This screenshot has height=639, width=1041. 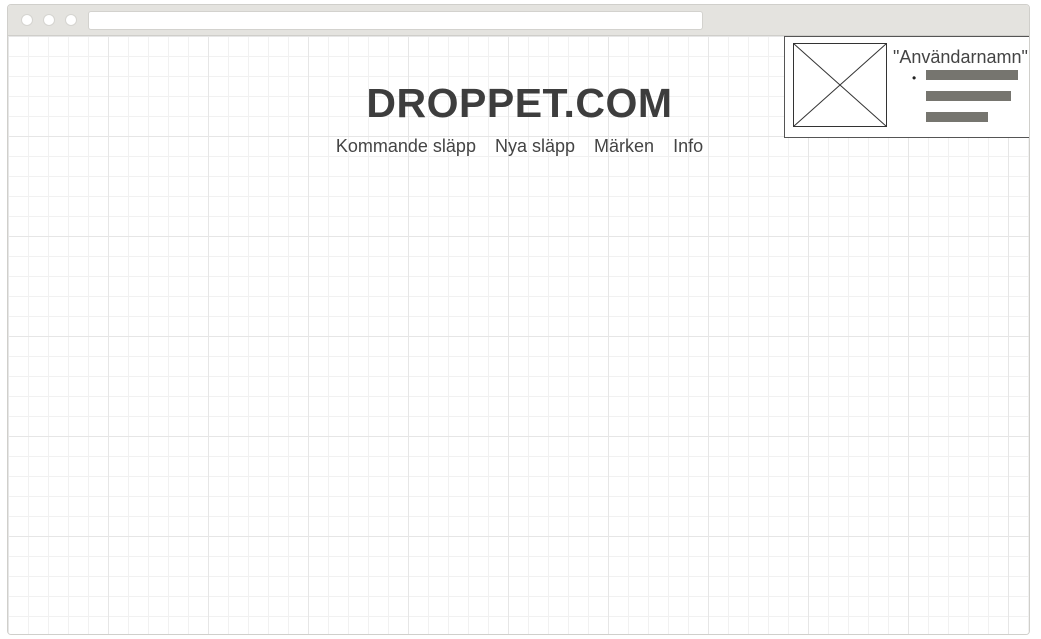 What do you see at coordinates (840, 85) in the screenshot?
I see `image-placeholder-icon` at bounding box center [840, 85].